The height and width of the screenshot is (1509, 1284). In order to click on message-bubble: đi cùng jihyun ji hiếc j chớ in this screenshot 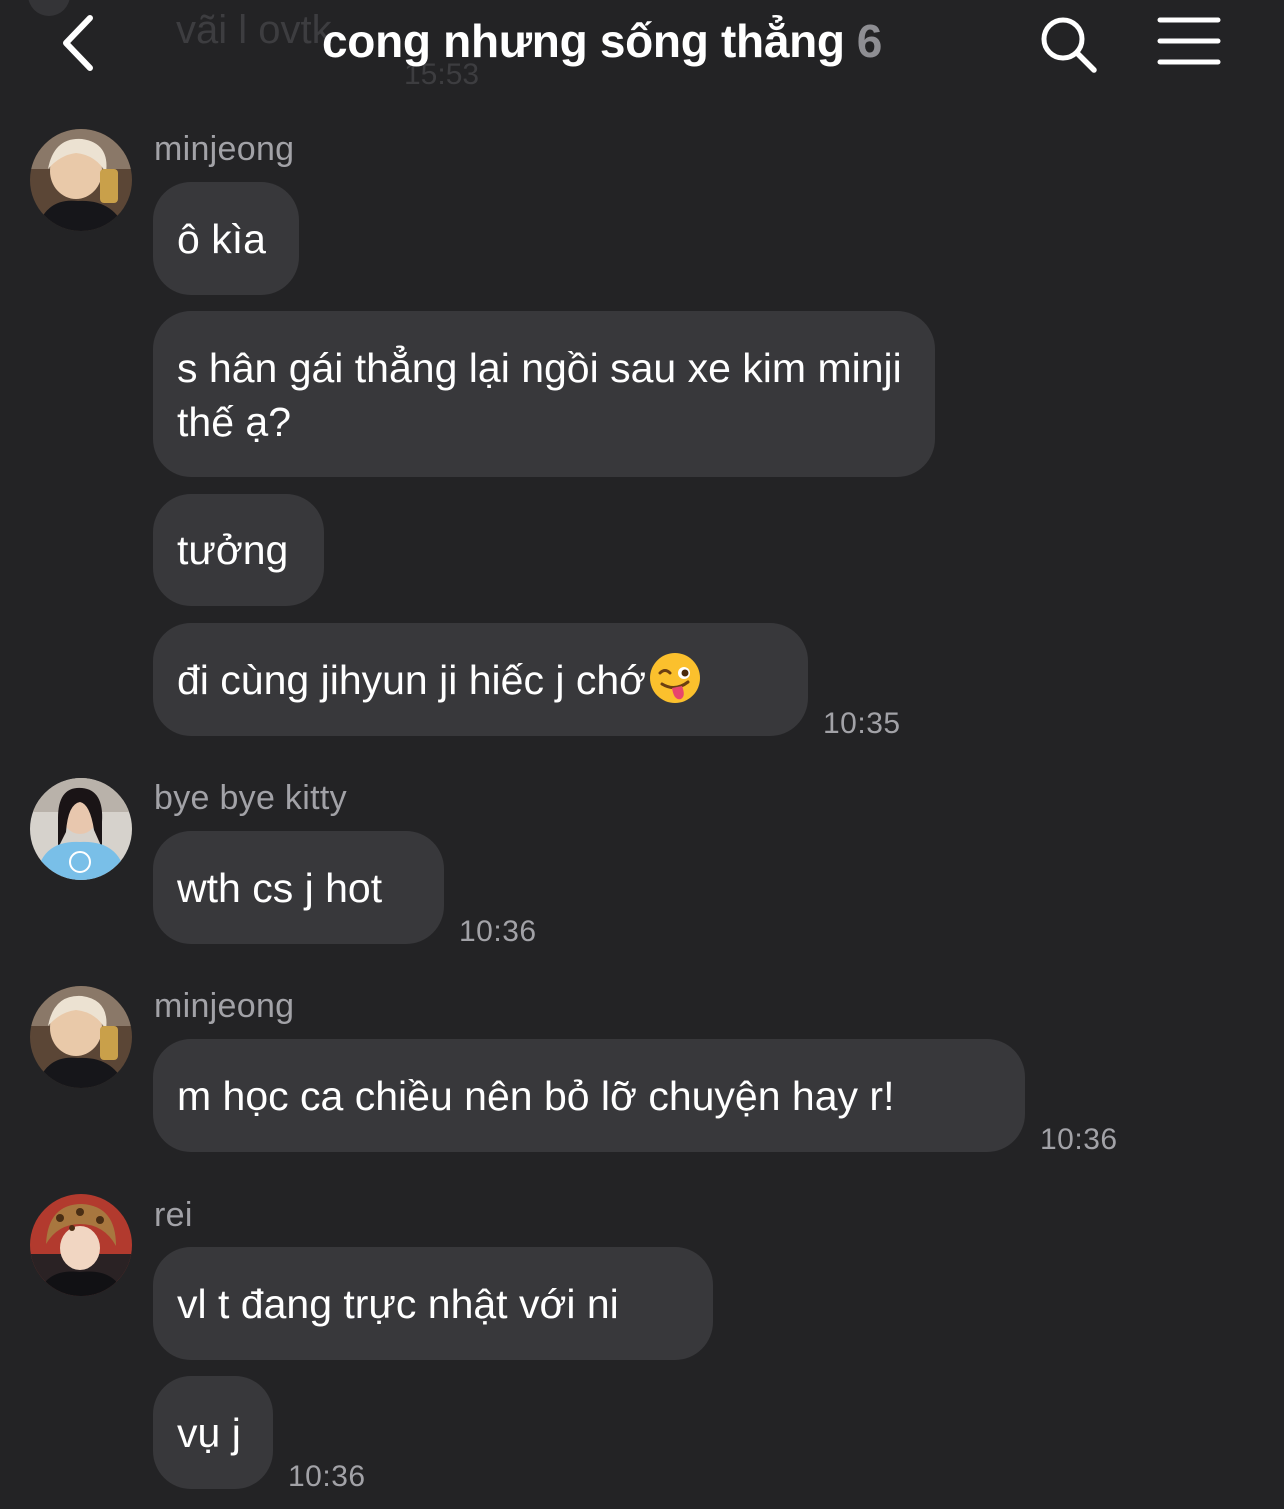, I will do `click(480, 679)`.